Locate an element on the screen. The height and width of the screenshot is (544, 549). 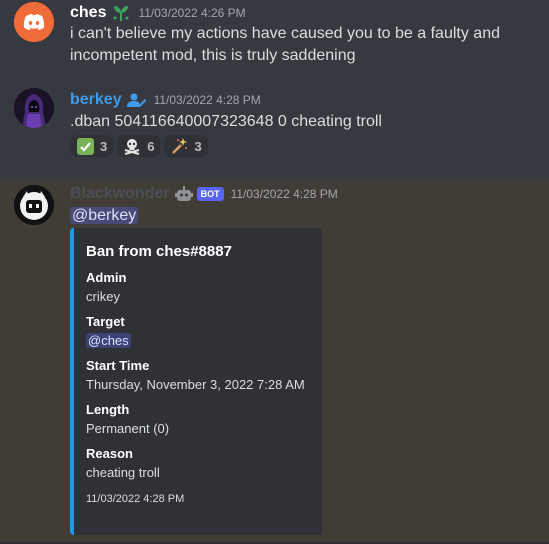
field-name: Start Time is located at coordinates (118, 365).